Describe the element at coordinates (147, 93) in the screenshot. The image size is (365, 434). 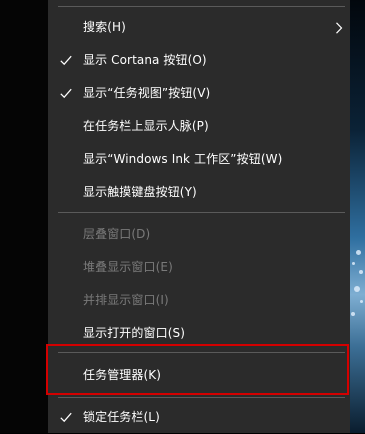
I see `menu-item-label: 显示“任务视图”按钮(V)` at that location.